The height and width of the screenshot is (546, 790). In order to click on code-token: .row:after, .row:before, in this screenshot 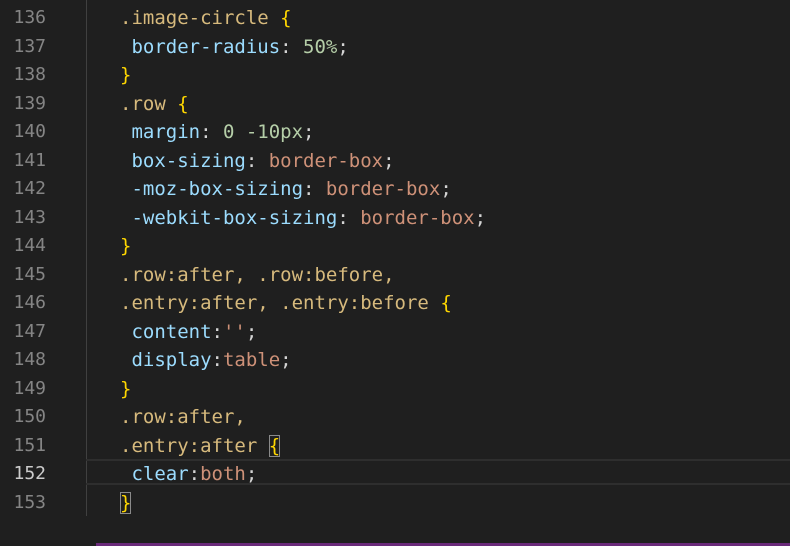, I will do `click(257, 274)`.